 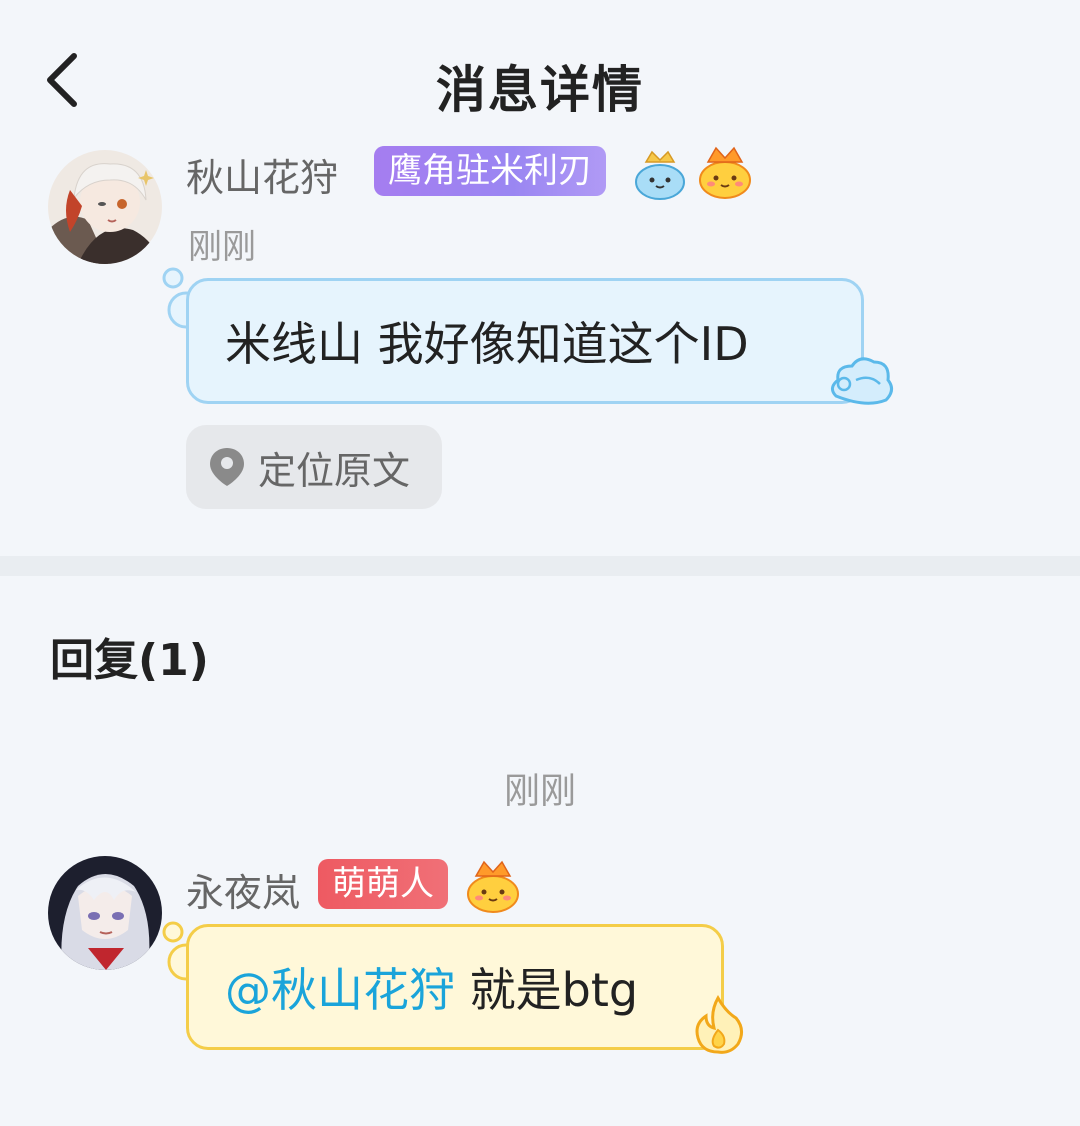 I want to click on section-divider, so click(x=540, y=566).